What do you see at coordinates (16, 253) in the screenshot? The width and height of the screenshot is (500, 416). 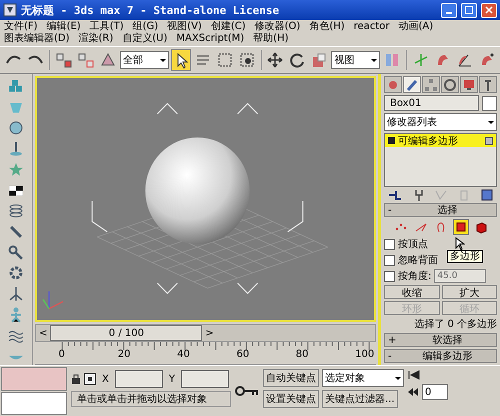 I see `wrench-icon` at bounding box center [16, 253].